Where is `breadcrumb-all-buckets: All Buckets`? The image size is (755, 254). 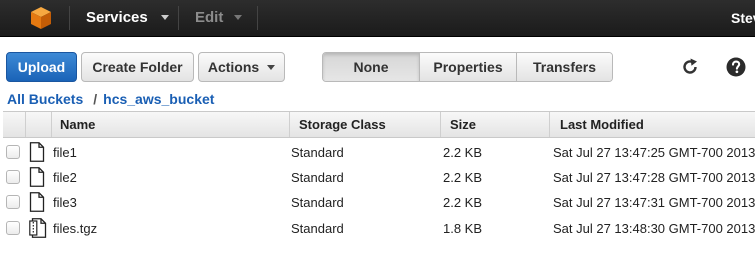
breadcrumb-all-buckets: All Buckets is located at coordinates (45, 99).